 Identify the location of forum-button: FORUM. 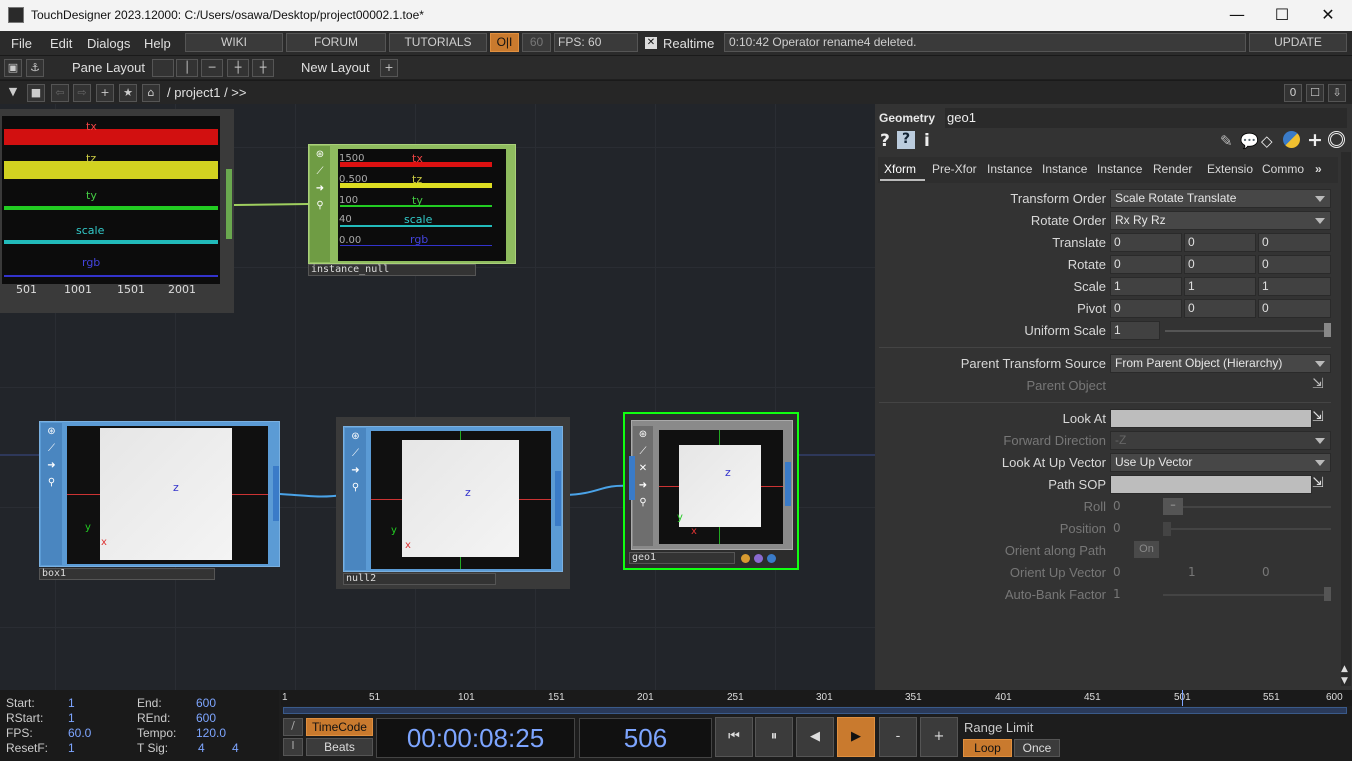
(336, 42).